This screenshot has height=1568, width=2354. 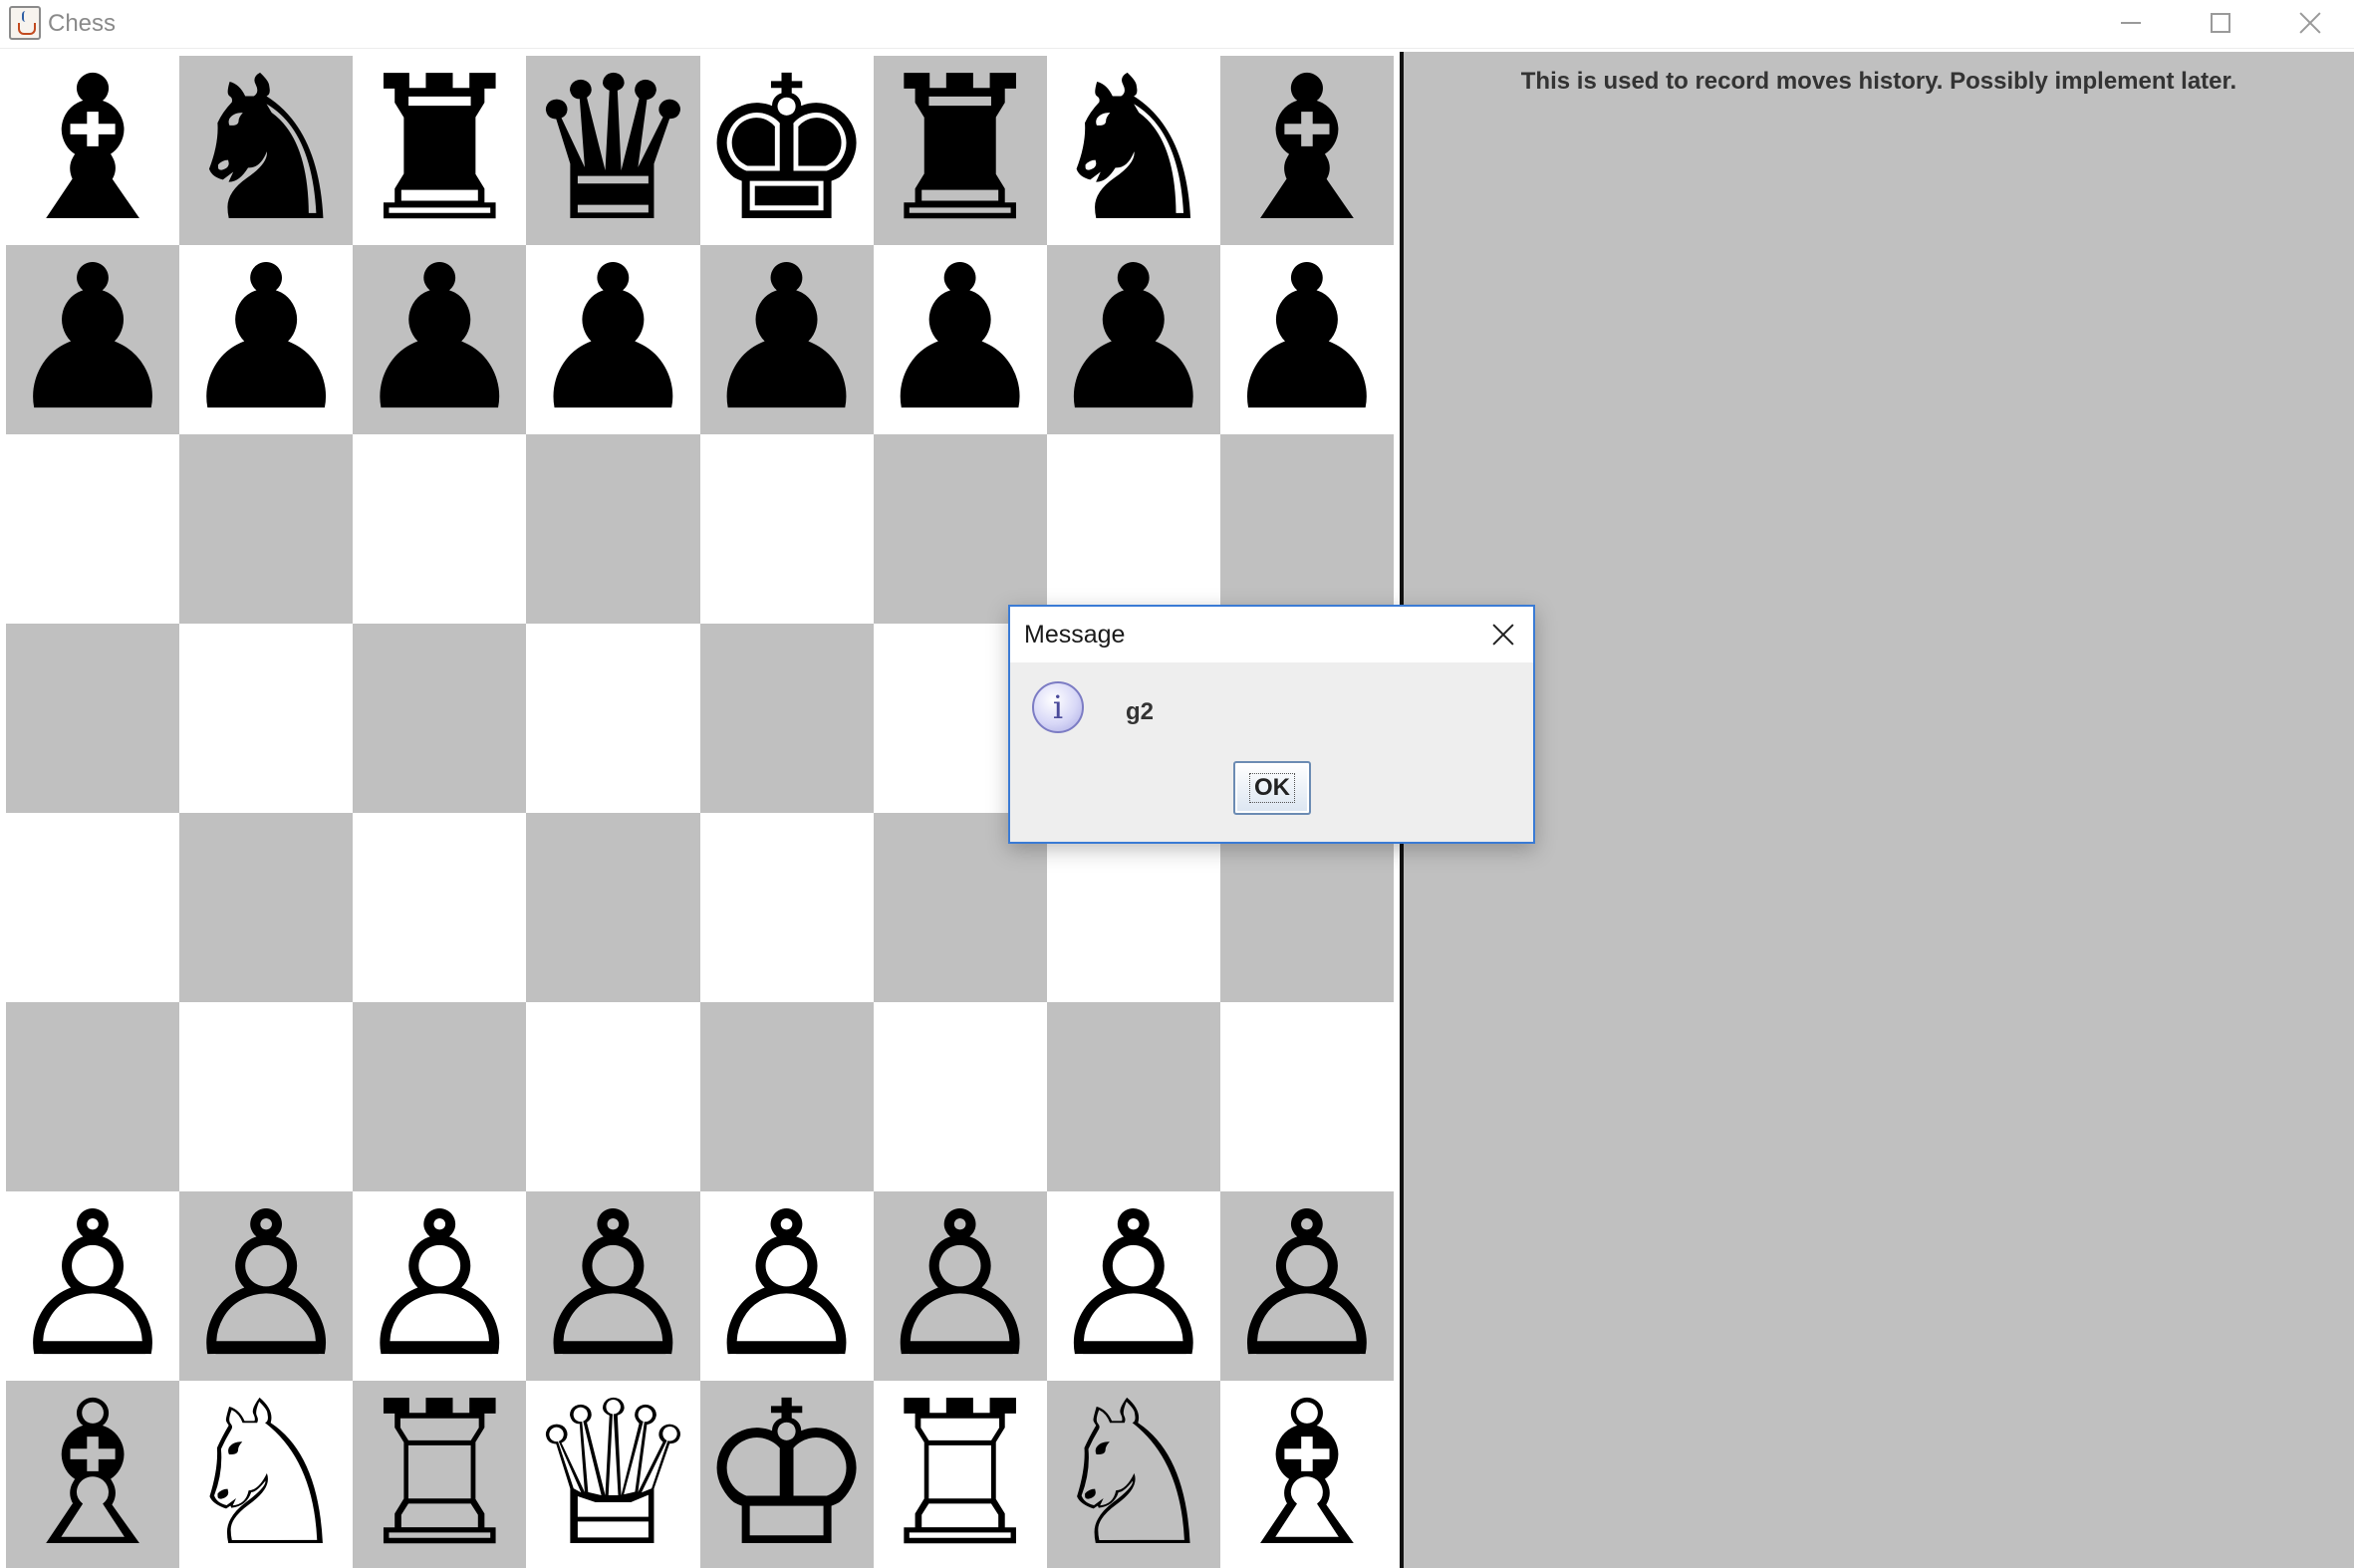 I want to click on square-c1: ♖, so click(x=440, y=1474).